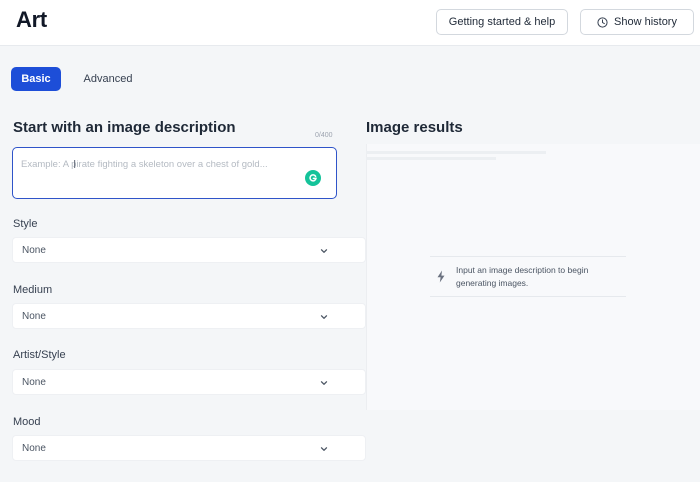 The image size is (700, 482). What do you see at coordinates (75, 164) in the screenshot?
I see `text-cursor-icon: I` at bounding box center [75, 164].